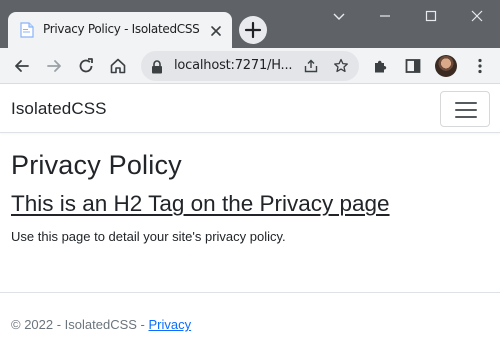 The image size is (500, 354). What do you see at coordinates (96, 165) in the screenshot?
I see `page-title: Privacy Policy` at bounding box center [96, 165].